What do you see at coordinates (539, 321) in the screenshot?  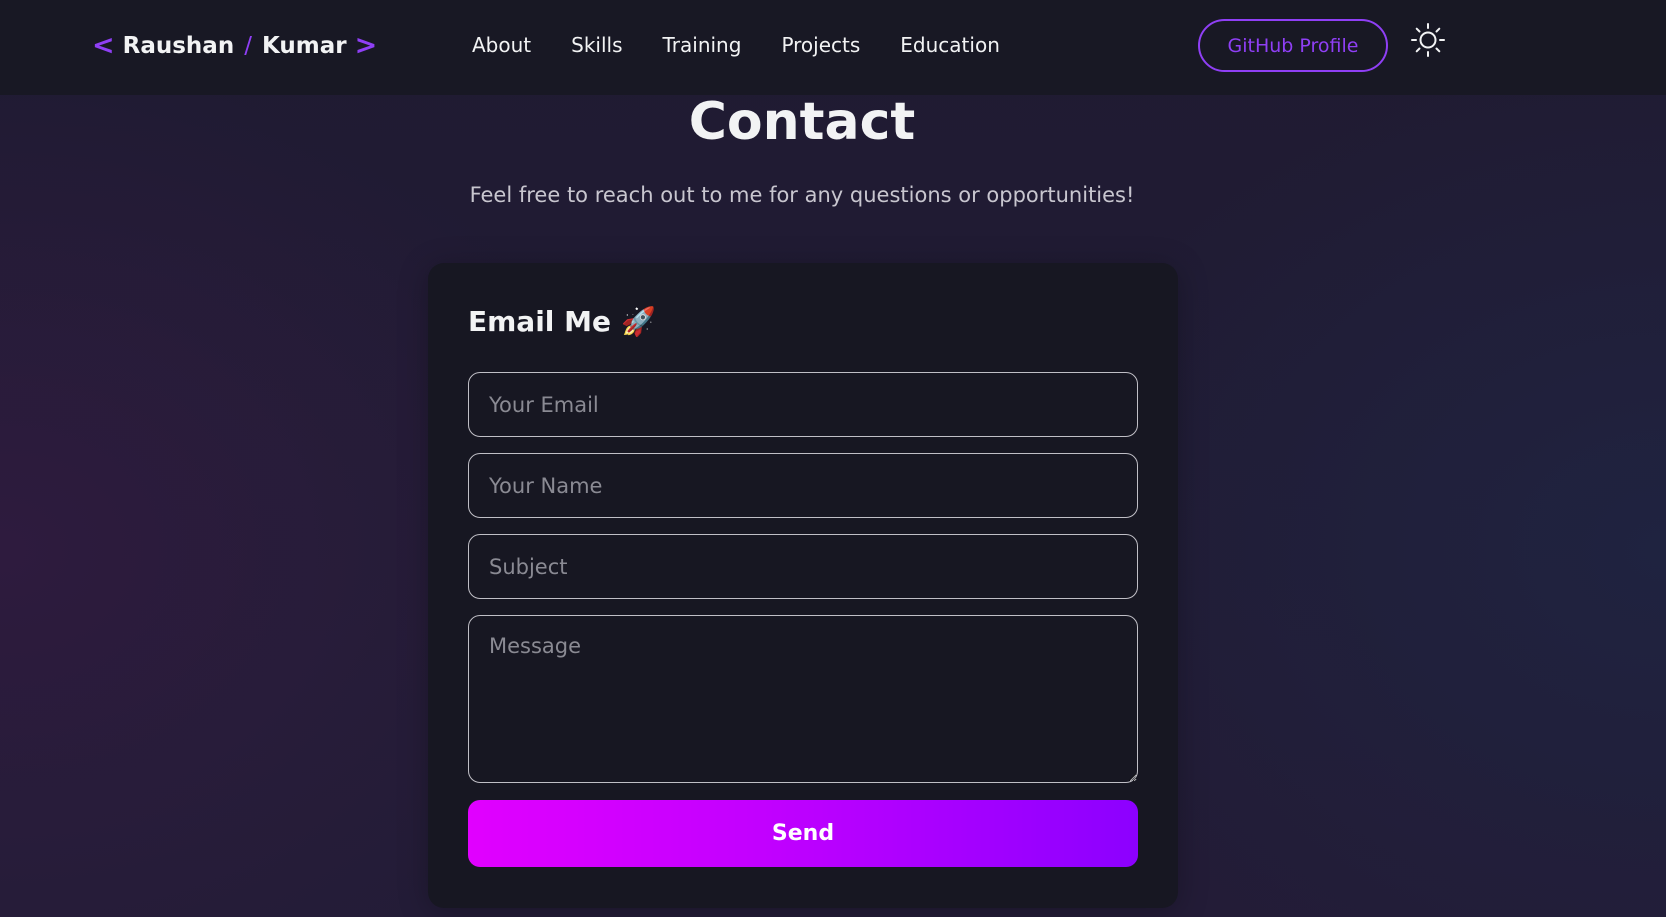 I see `email-form-title-text: Email Me` at bounding box center [539, 321].